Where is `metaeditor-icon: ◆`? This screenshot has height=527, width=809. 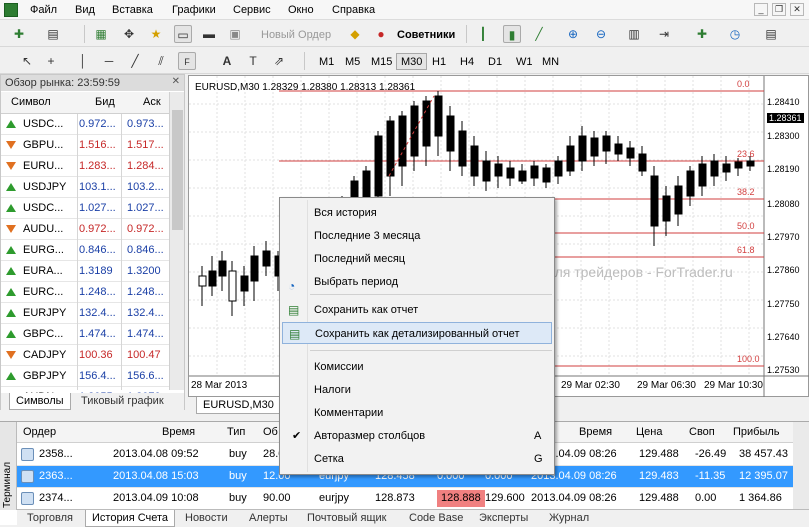
metaeditor-icon: ◆ is located at coordinates (355, 34).